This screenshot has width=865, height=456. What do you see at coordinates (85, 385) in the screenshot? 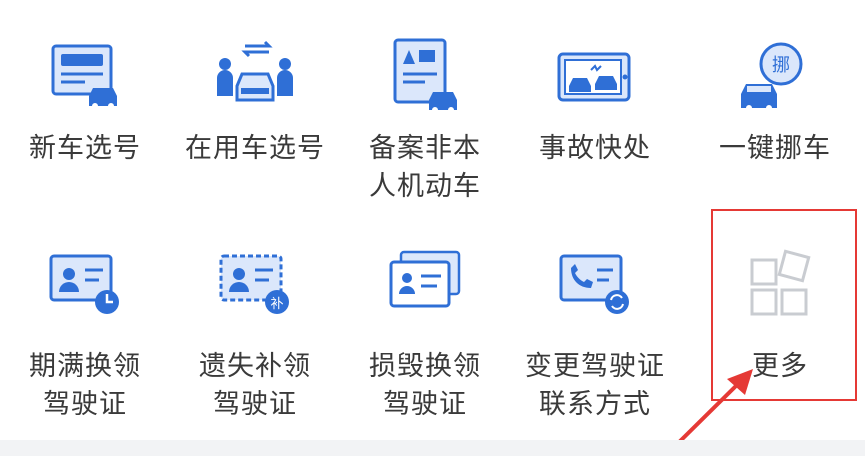
I see `tile-label: 期满换领 驾驶证` at bounding box center [85, 385].